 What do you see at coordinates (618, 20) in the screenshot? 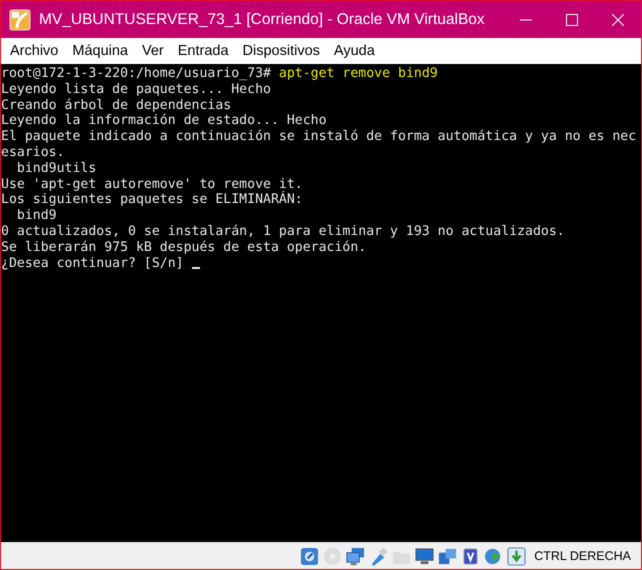
I see `close-icon` at bounding box center [618, 20].